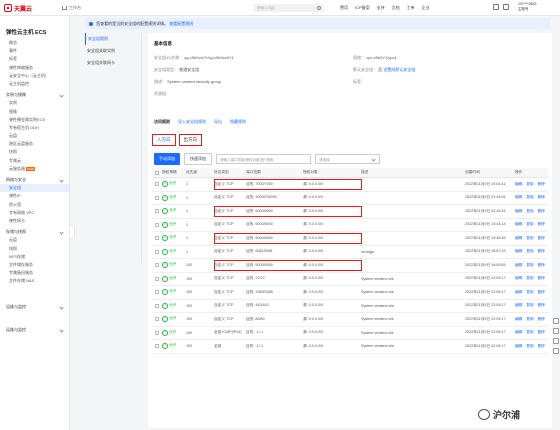  What do you see at coordinates (34, 330) in the screenshot?
I see `sidebar-group-ops-2: 运维与监控` at bounding box center [34, 330].